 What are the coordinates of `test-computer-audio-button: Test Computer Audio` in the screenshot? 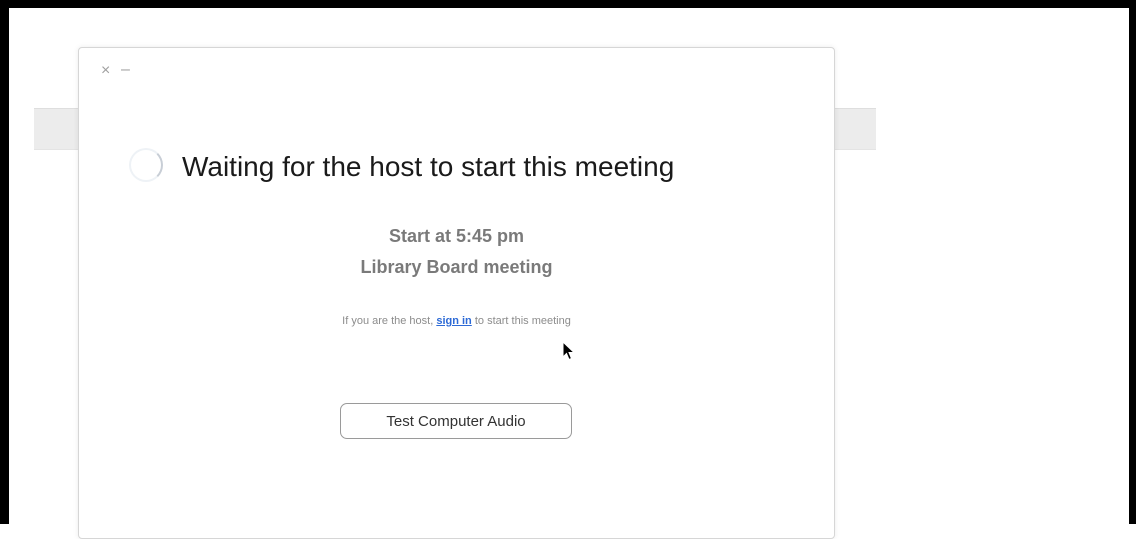 It's located at (456, 421).